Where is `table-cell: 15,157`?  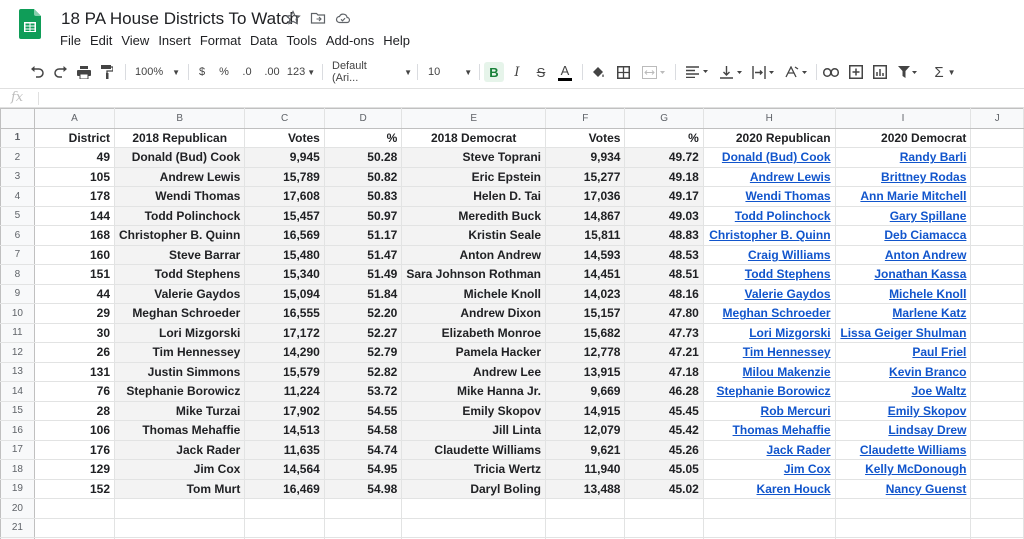
table-cell: 15,157 is located at coordinates (585, 313).